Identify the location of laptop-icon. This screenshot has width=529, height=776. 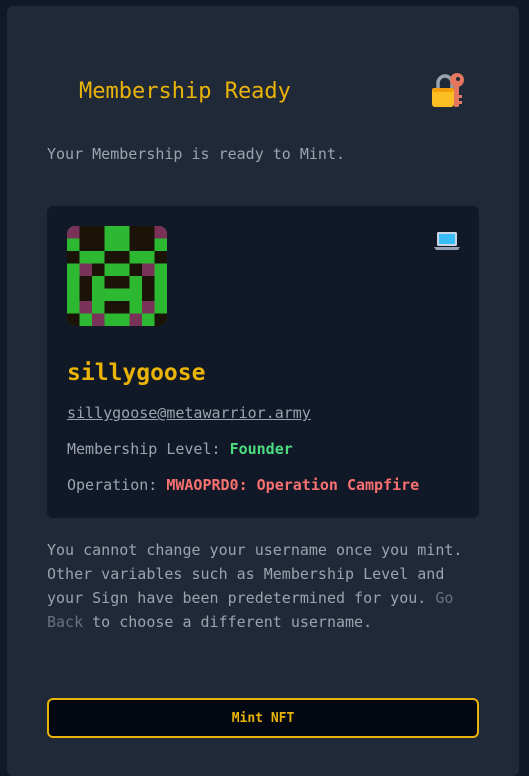
(447, 241).